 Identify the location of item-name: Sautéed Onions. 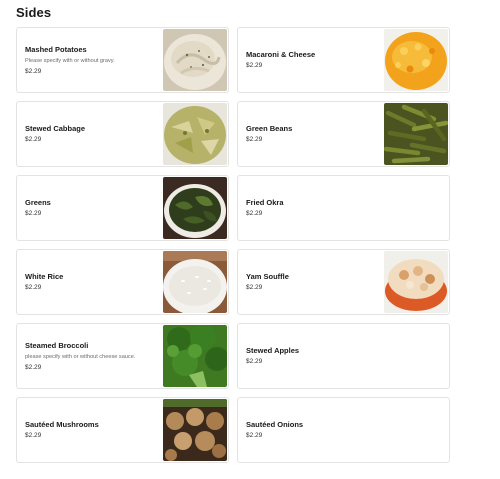
(275, 424).